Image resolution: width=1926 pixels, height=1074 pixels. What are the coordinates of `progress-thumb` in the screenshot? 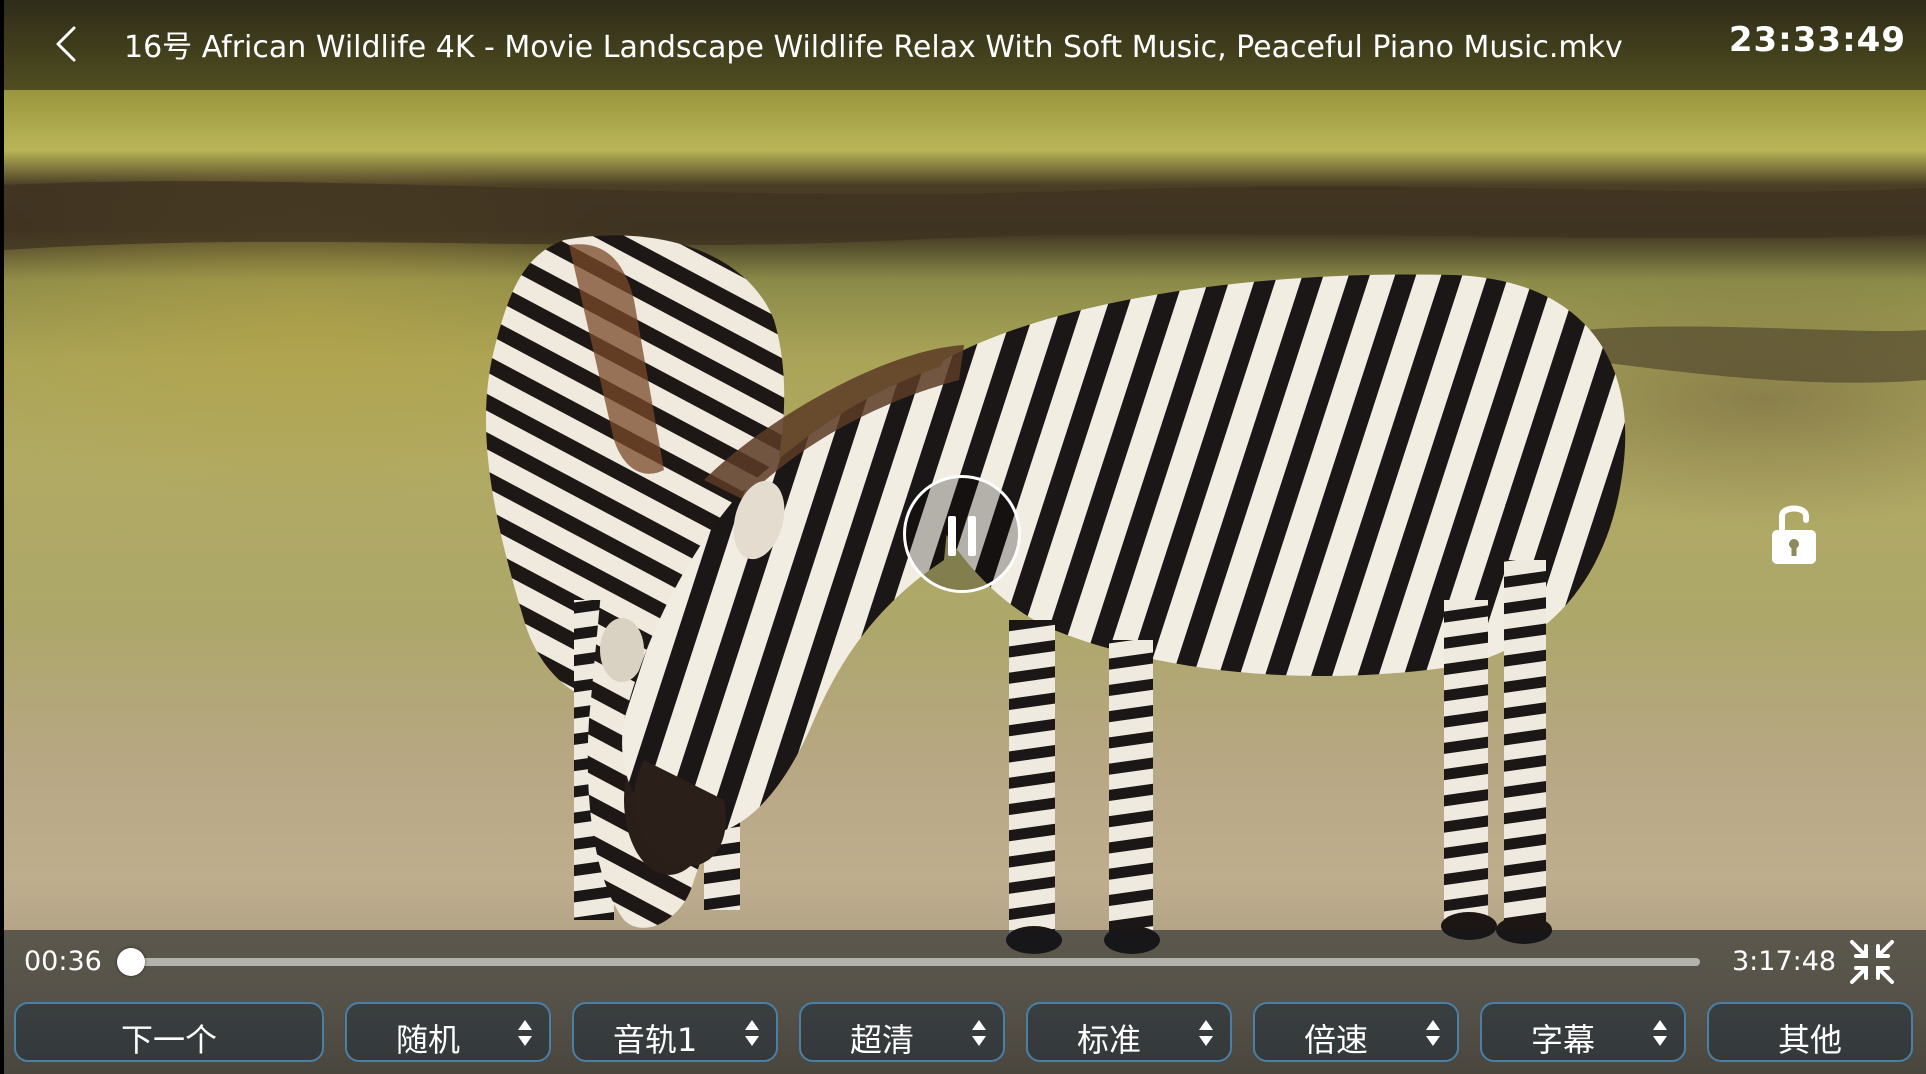 It's located at (130, 962).